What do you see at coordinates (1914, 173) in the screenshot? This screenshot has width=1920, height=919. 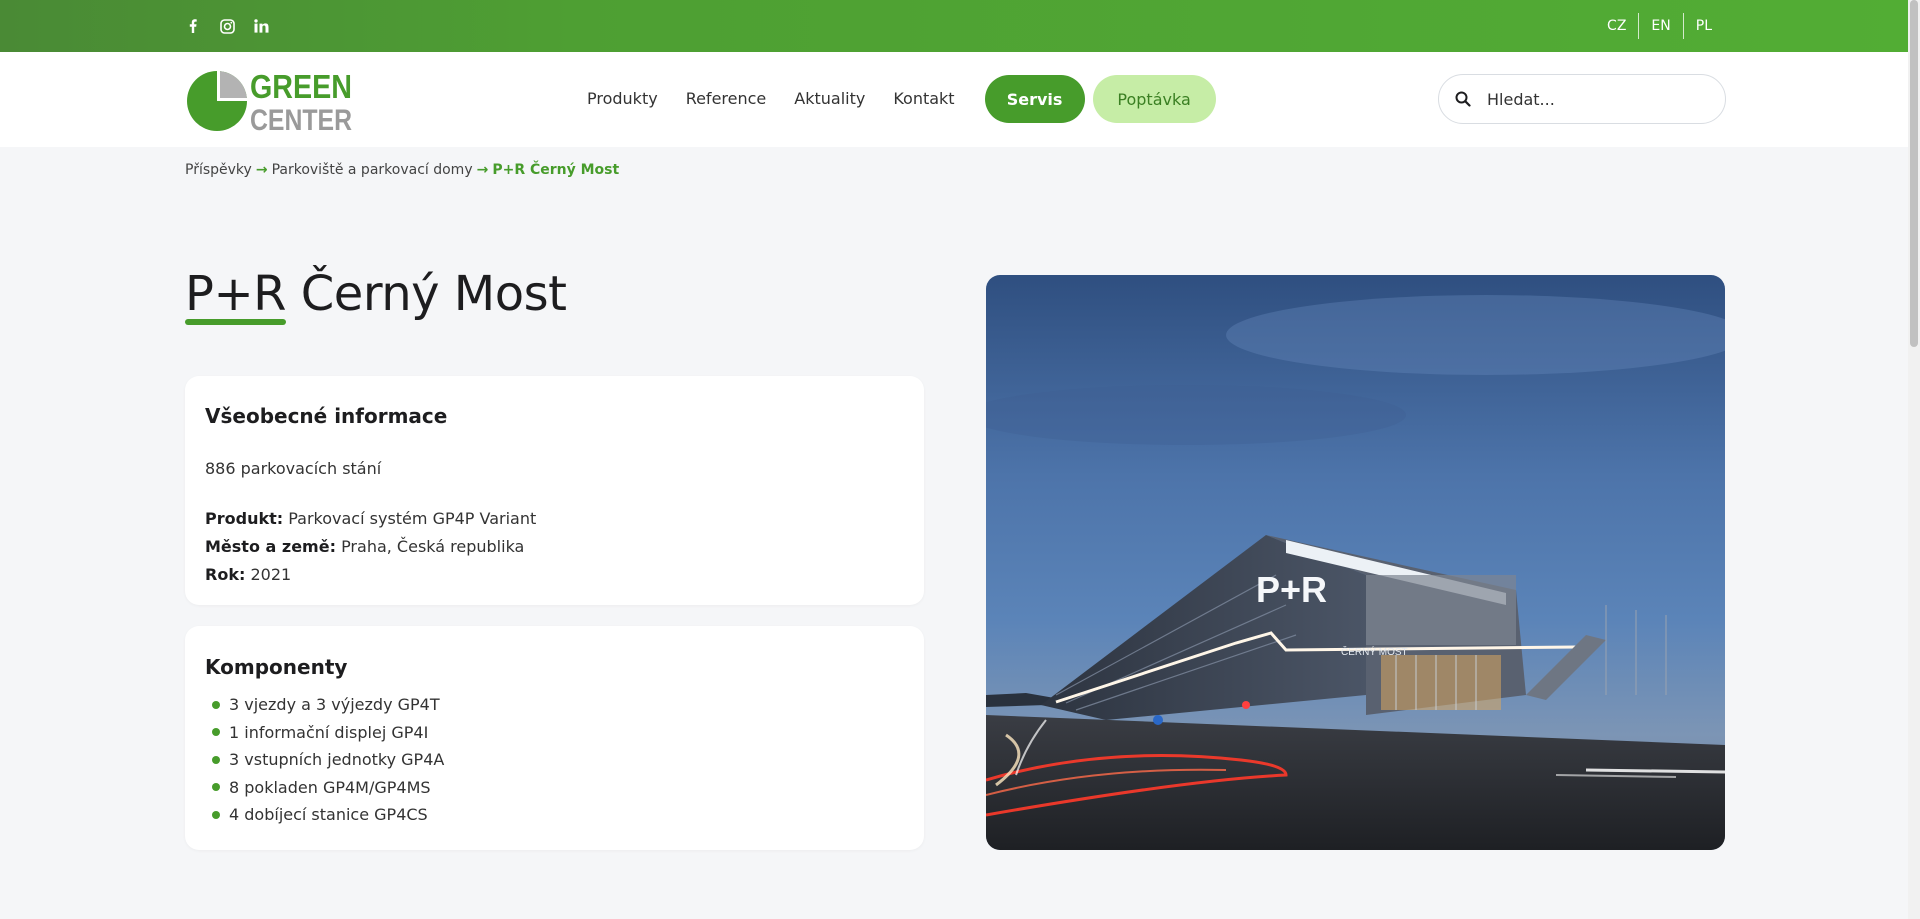 I see `scrollbar-thumb` at bounding box center [1914, 173].